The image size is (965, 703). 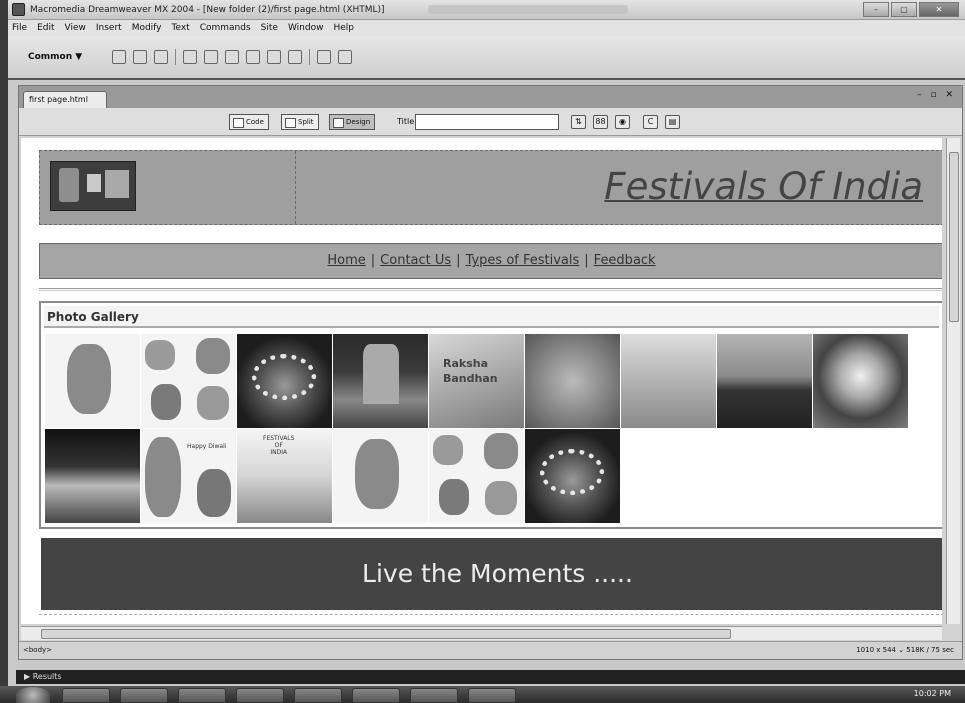 I want to click on layer-icon, so click(x=211, y=57).